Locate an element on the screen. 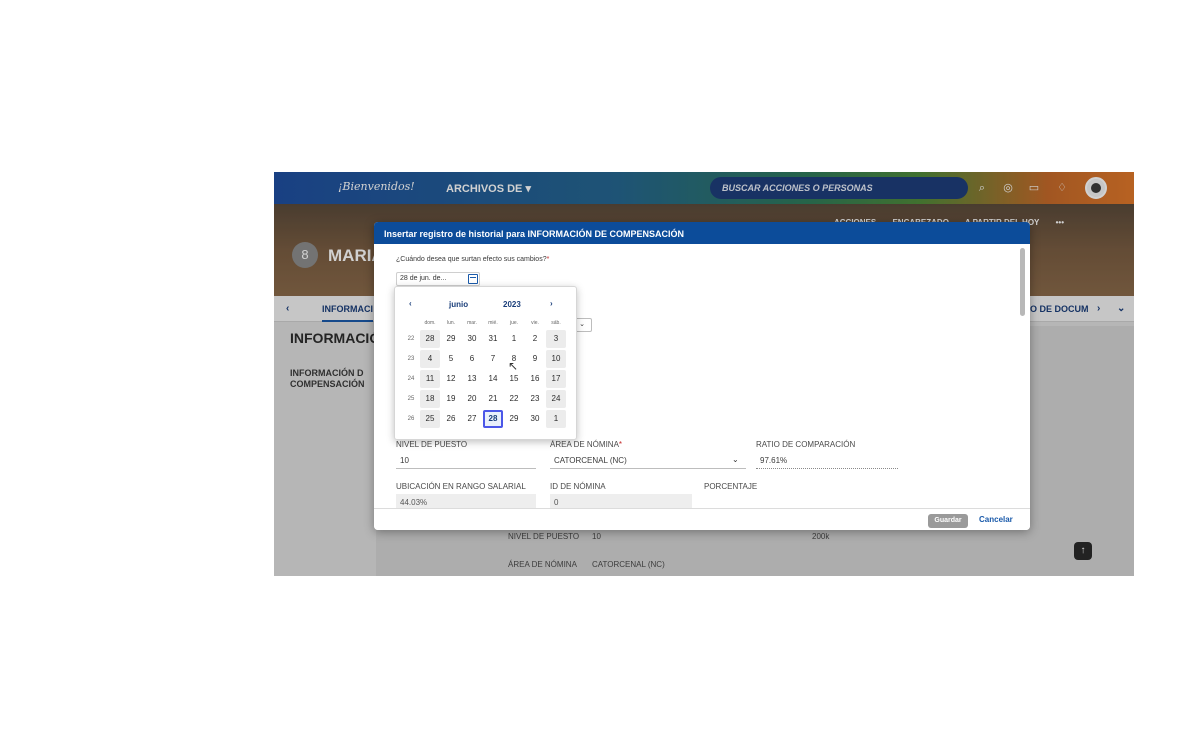 The image size is (1200, 750). area-nomina-text: ÁREA DE NÓMINA is located at coordinates (584, 444).